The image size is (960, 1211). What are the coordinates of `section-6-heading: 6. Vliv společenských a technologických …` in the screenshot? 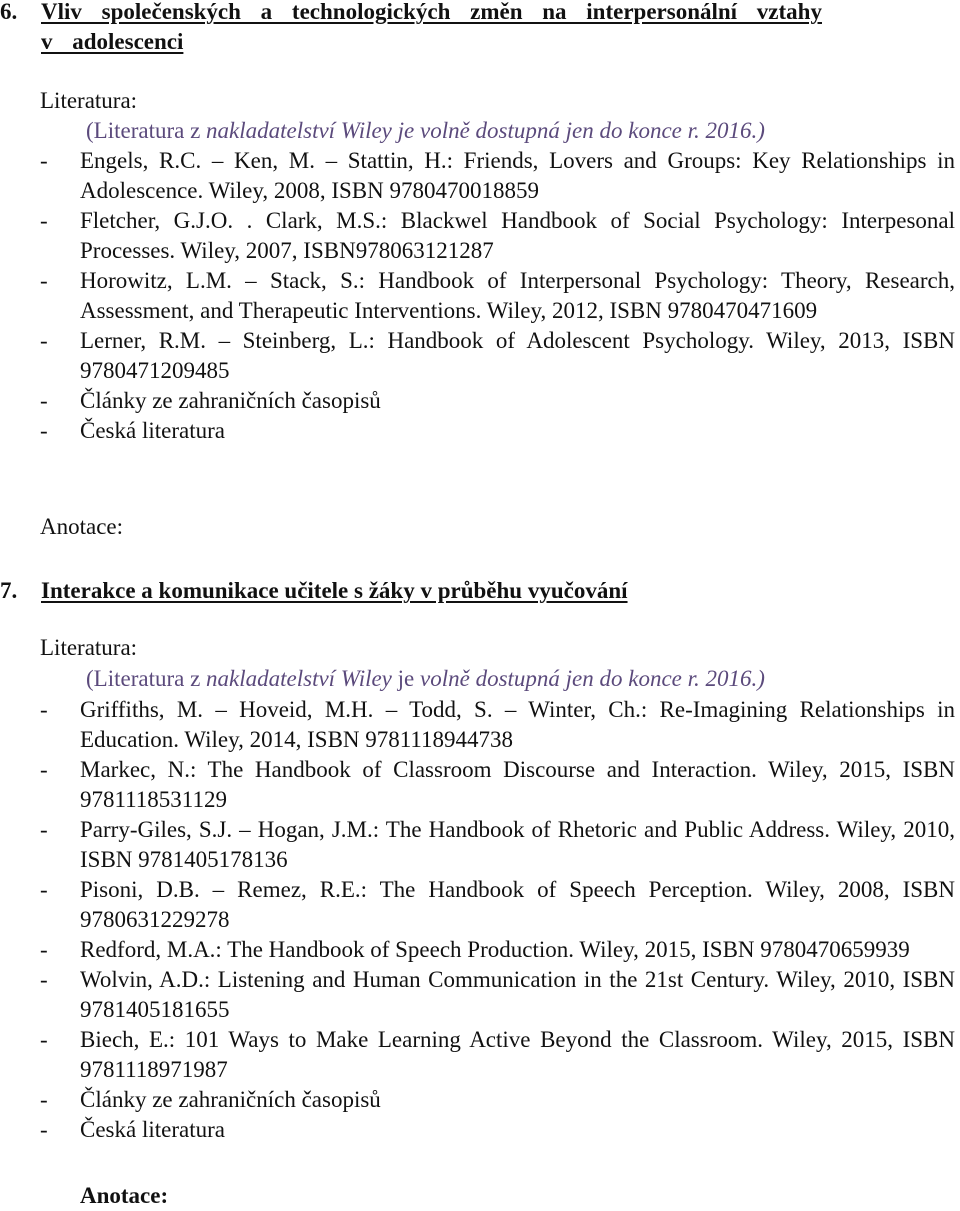 It's located at (477, 28).